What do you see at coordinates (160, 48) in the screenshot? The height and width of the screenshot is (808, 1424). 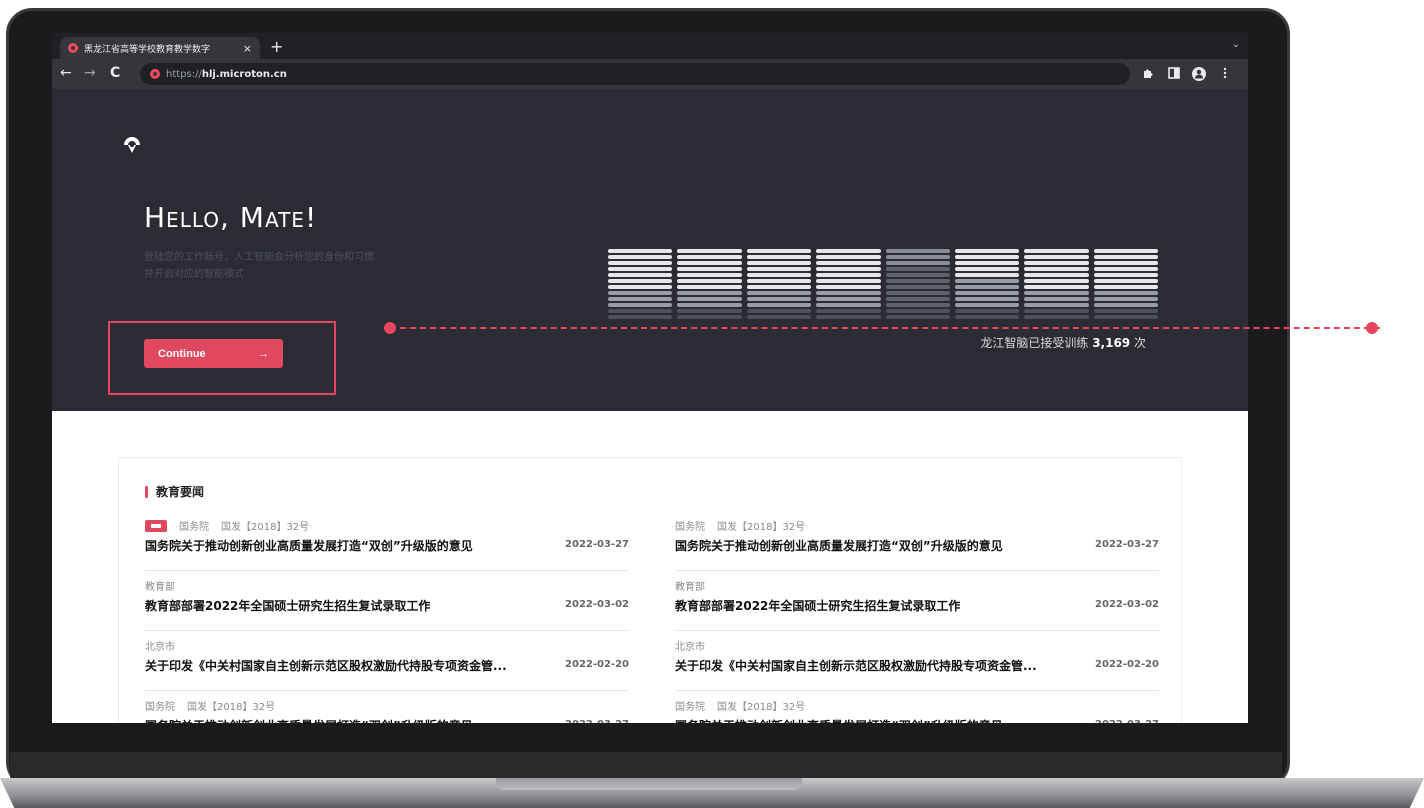 I see `browser-tab: 黑龙江省高等学校教育教学数字 ×` at bounding box center [160, 48].